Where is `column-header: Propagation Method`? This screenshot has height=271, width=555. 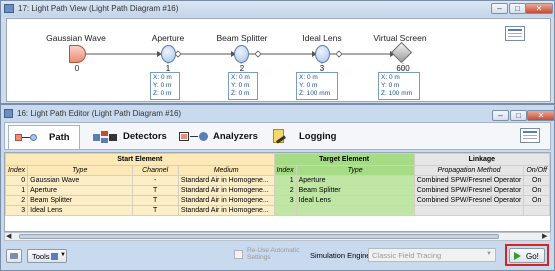 column-header: Propagation Method is located at coordinates (469, 170).